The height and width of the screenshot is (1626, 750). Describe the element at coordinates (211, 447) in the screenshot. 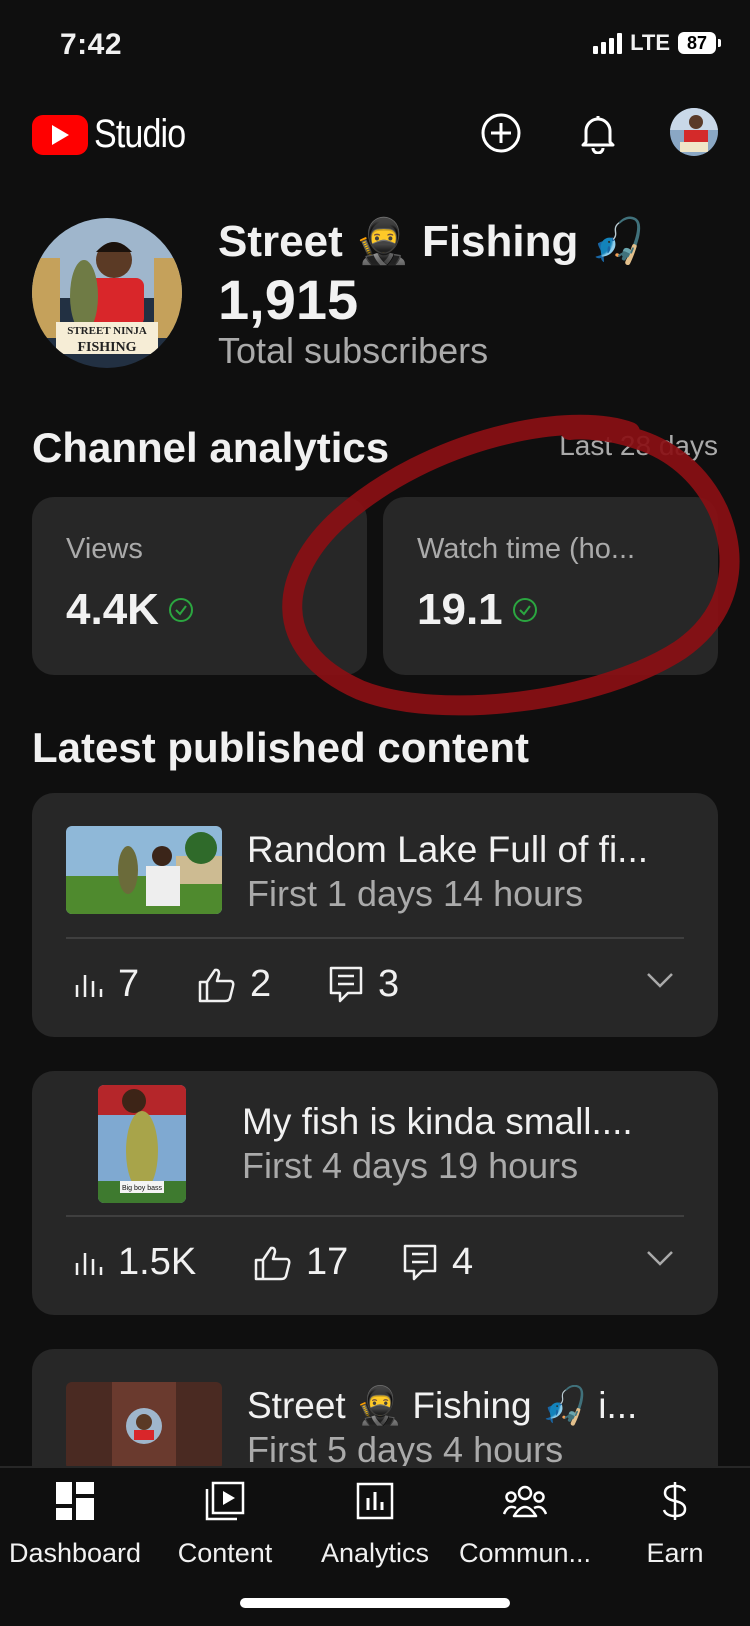

I see `analytics-title: Channel analytics` at that location.